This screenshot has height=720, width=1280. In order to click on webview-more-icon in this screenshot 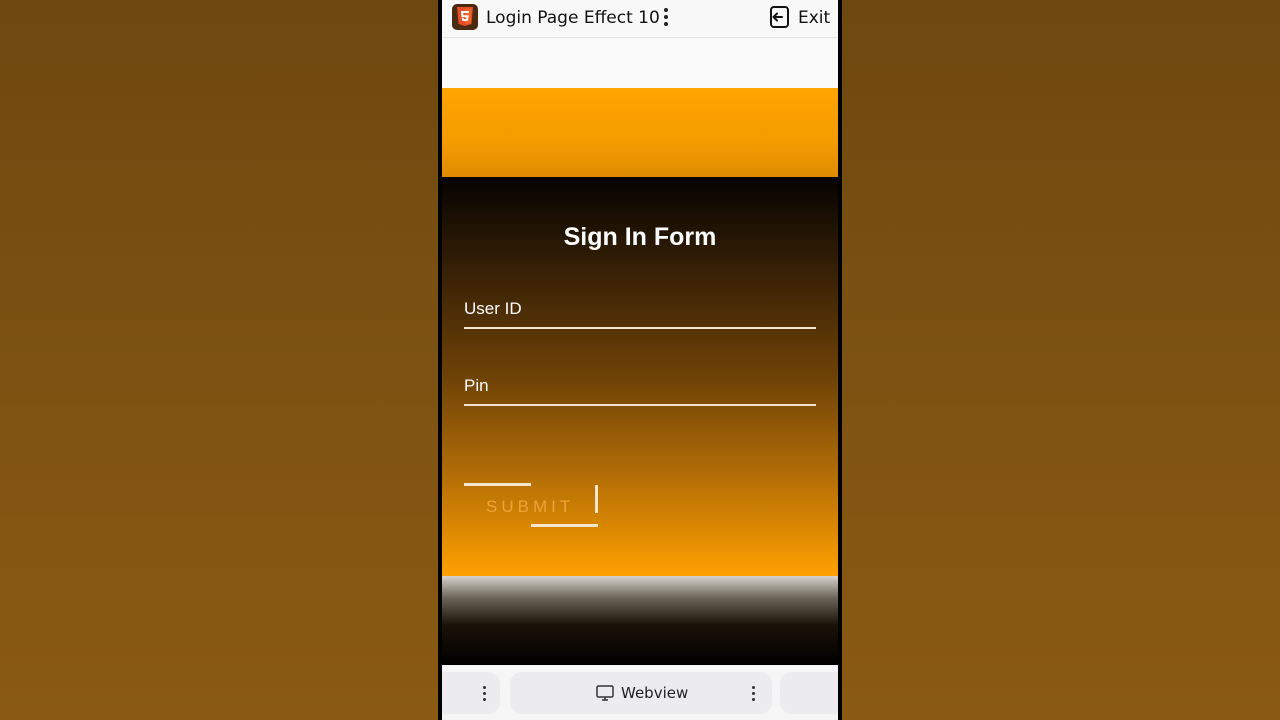, I will do `click(754, 693)`.